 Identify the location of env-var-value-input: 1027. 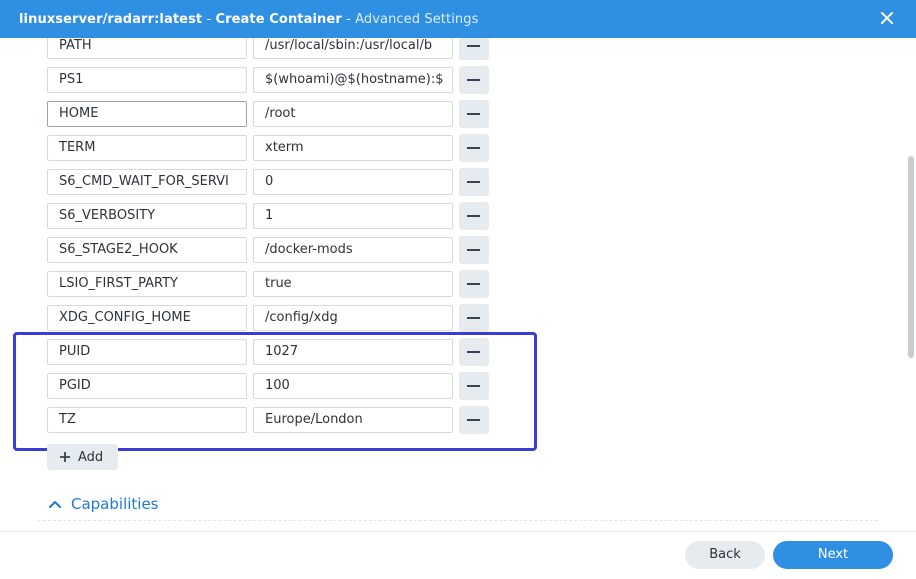
(353, 352).